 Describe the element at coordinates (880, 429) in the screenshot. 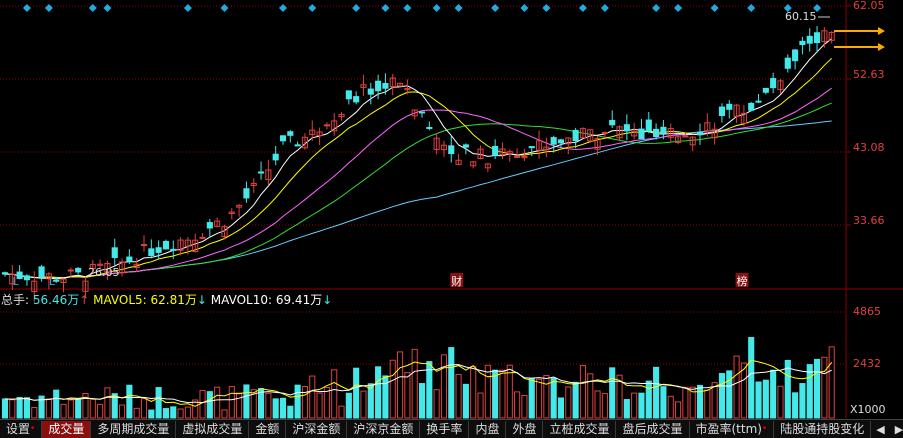

I see `scroll-left-icon: ◀` at that location.